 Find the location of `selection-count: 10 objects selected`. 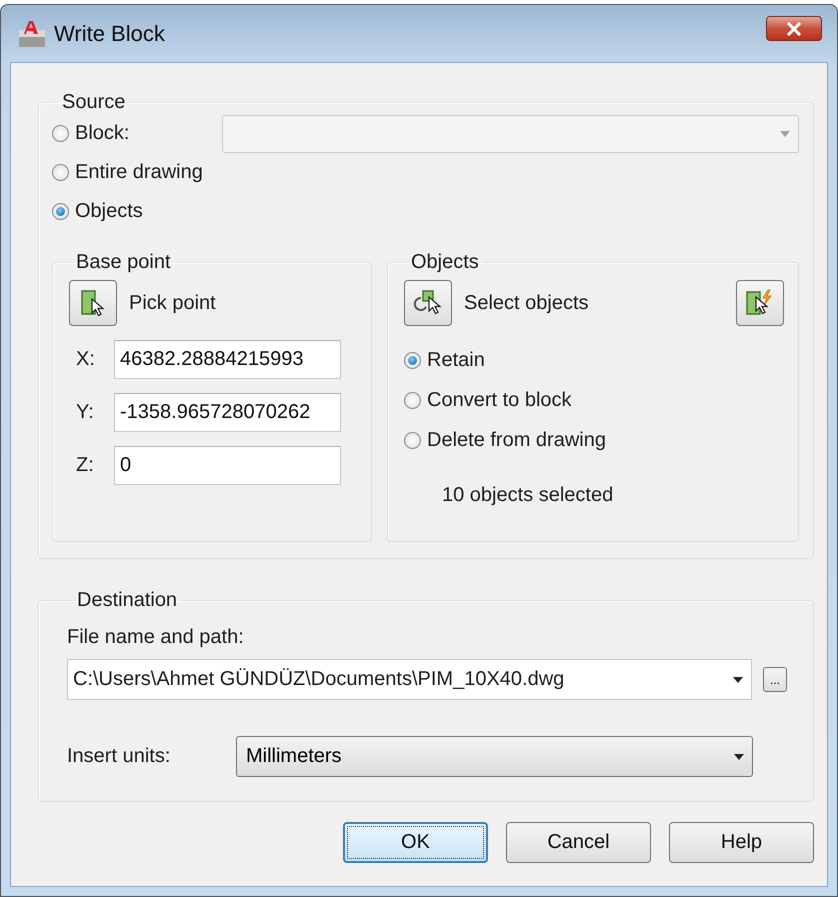

selection-count: 10 objects selected is located at coordinates (528, 495).